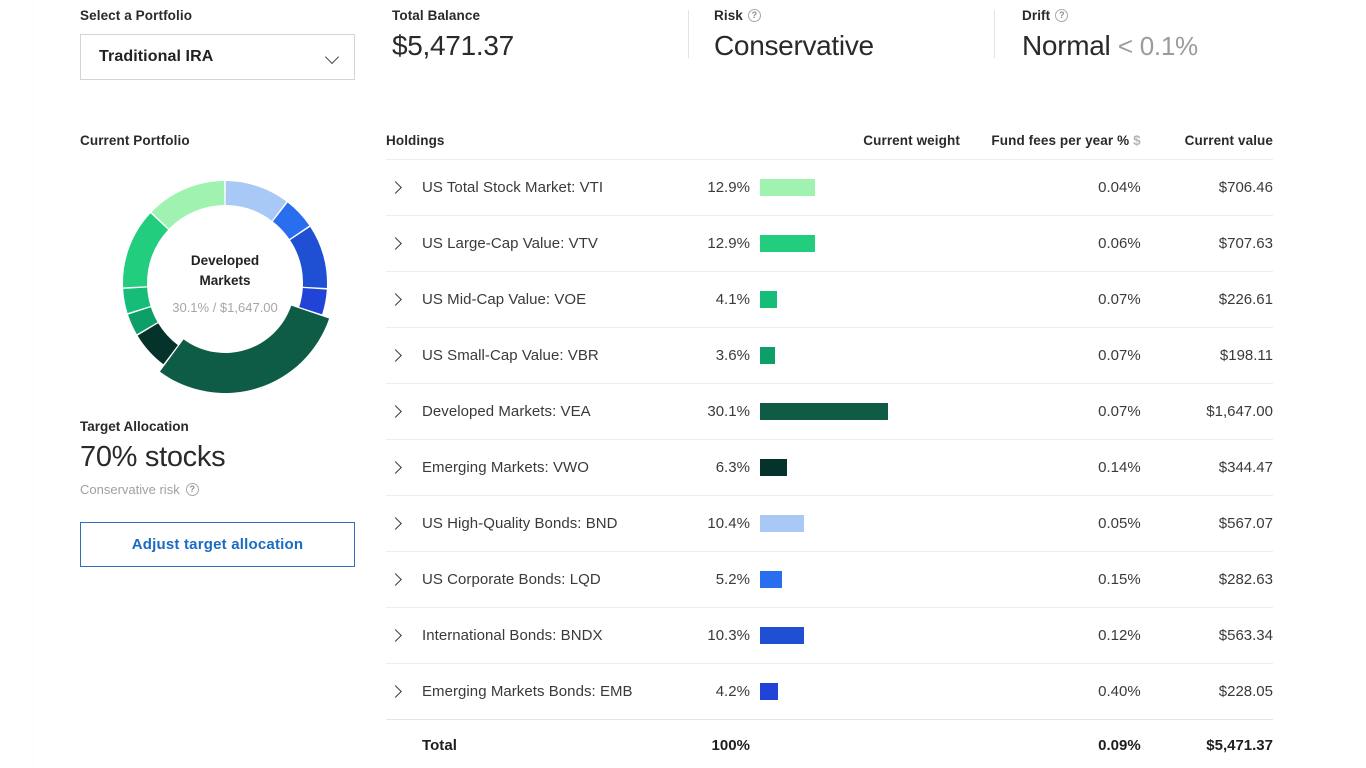 The width and height of the screenshot is (1366, 768). Describe the element at coordinates (1245, 579) in the screenshot. I see `current-value-cell: $282.63` at that location.